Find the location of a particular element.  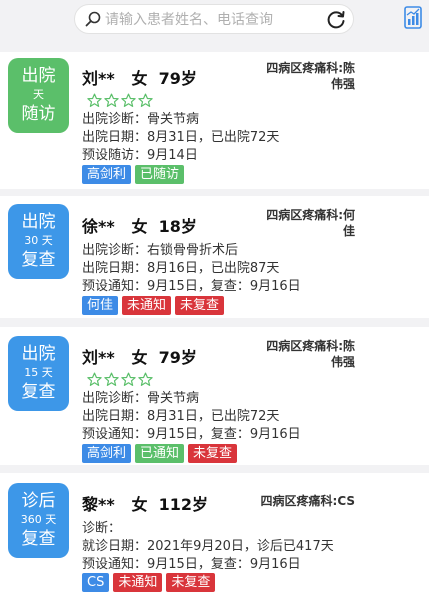

tag-row: CS 未通知 未复查 is located at coordinates (149, 582).